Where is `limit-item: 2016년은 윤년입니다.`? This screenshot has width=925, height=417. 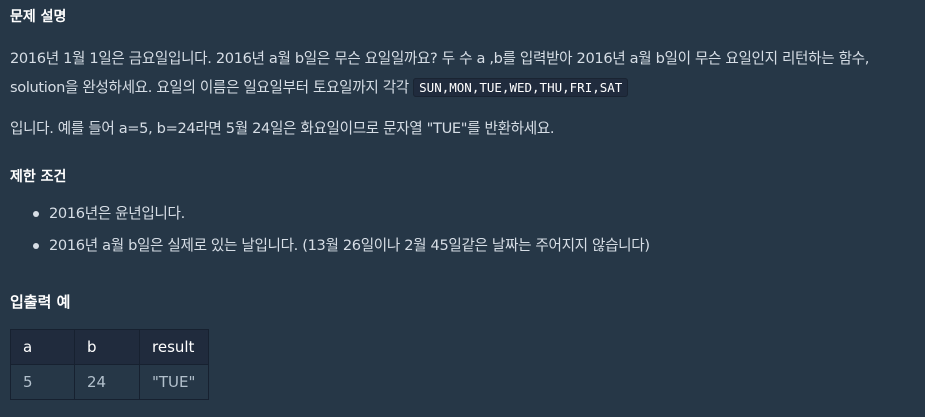
limit-item: 2016년은 윤년입니다. is located at coordinates (341, 214).